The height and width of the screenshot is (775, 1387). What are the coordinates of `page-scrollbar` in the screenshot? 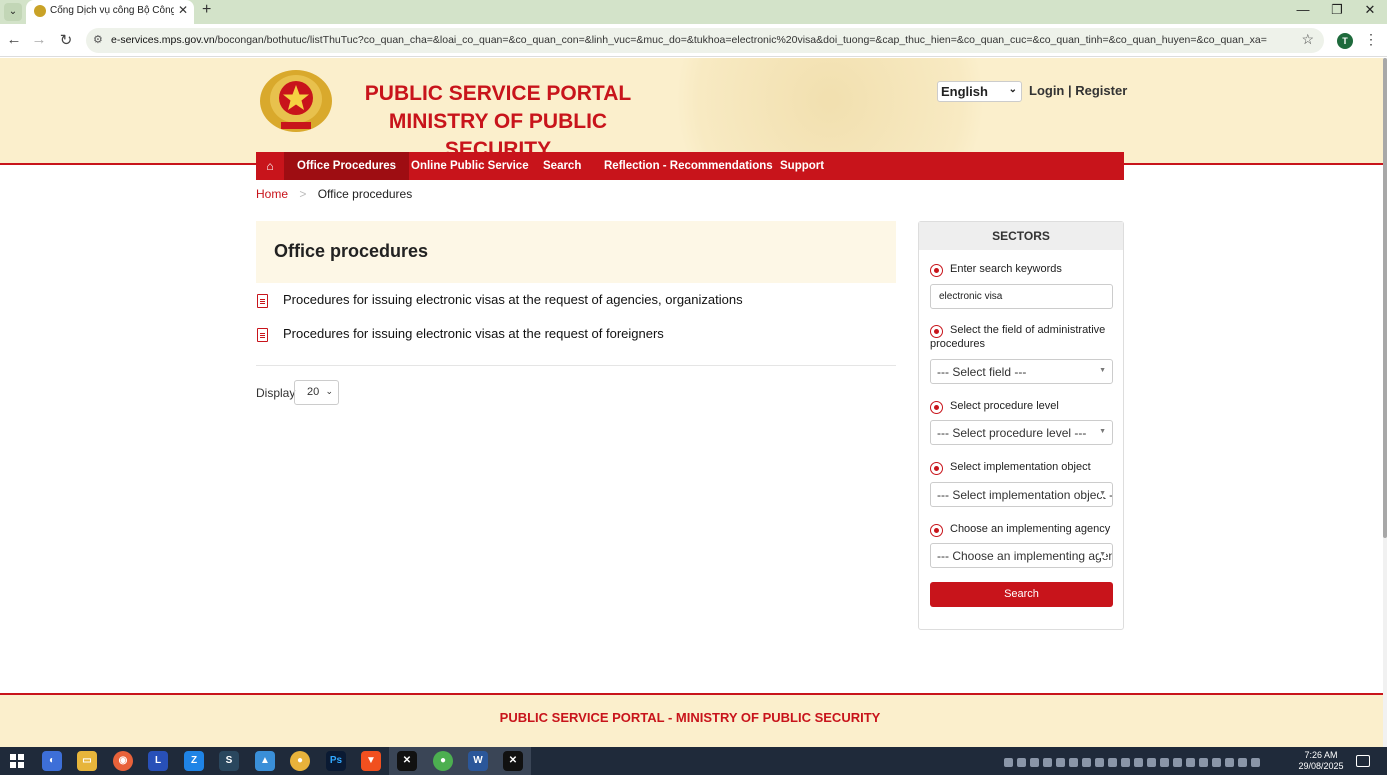 It's located at (1385, 402).